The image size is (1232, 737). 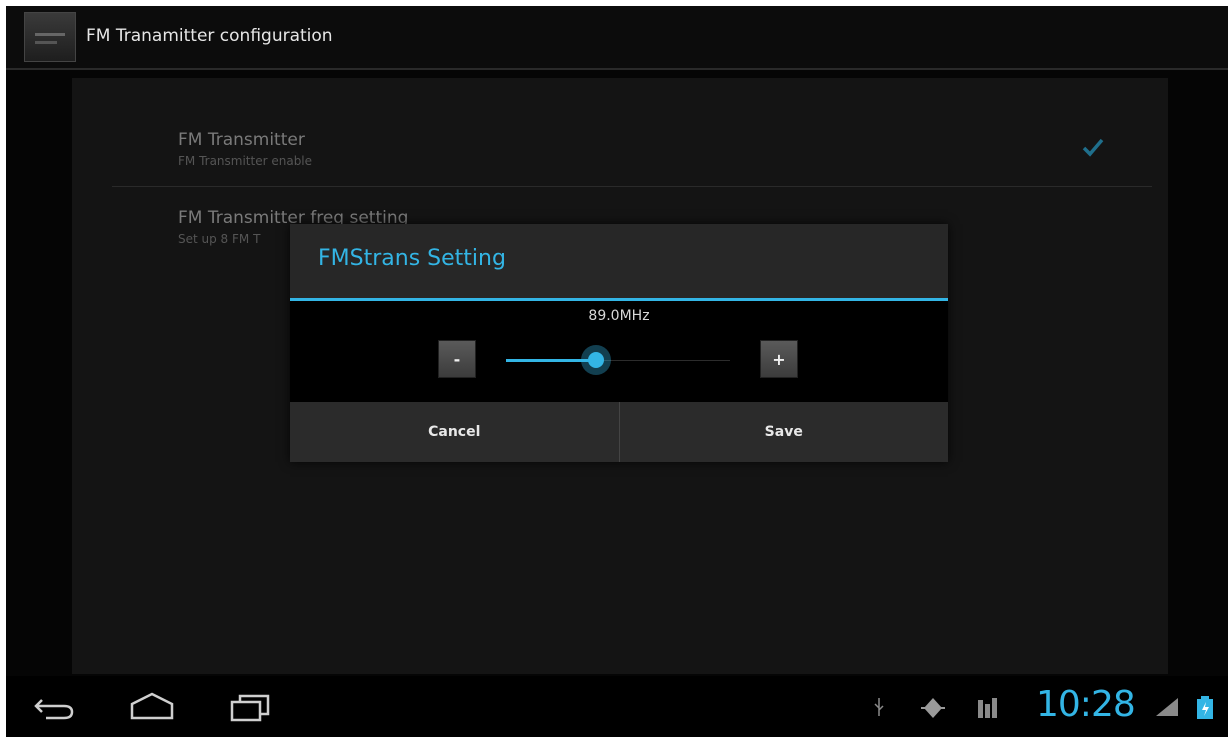 I want to click on home-icon, so click(x=152, y=707).